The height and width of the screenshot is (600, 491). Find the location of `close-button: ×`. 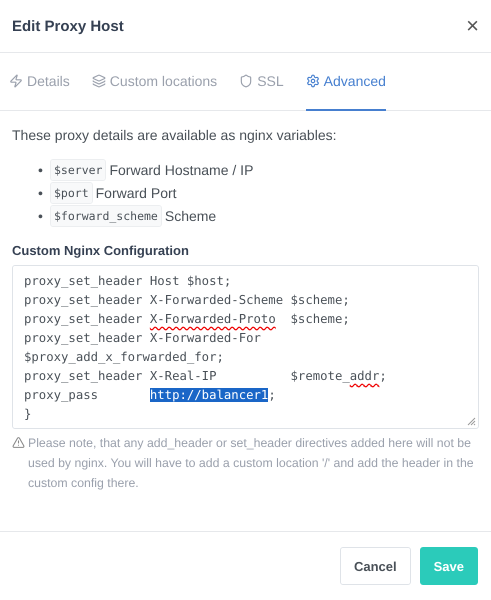

close-button: × is located at coordinates (472, 26).